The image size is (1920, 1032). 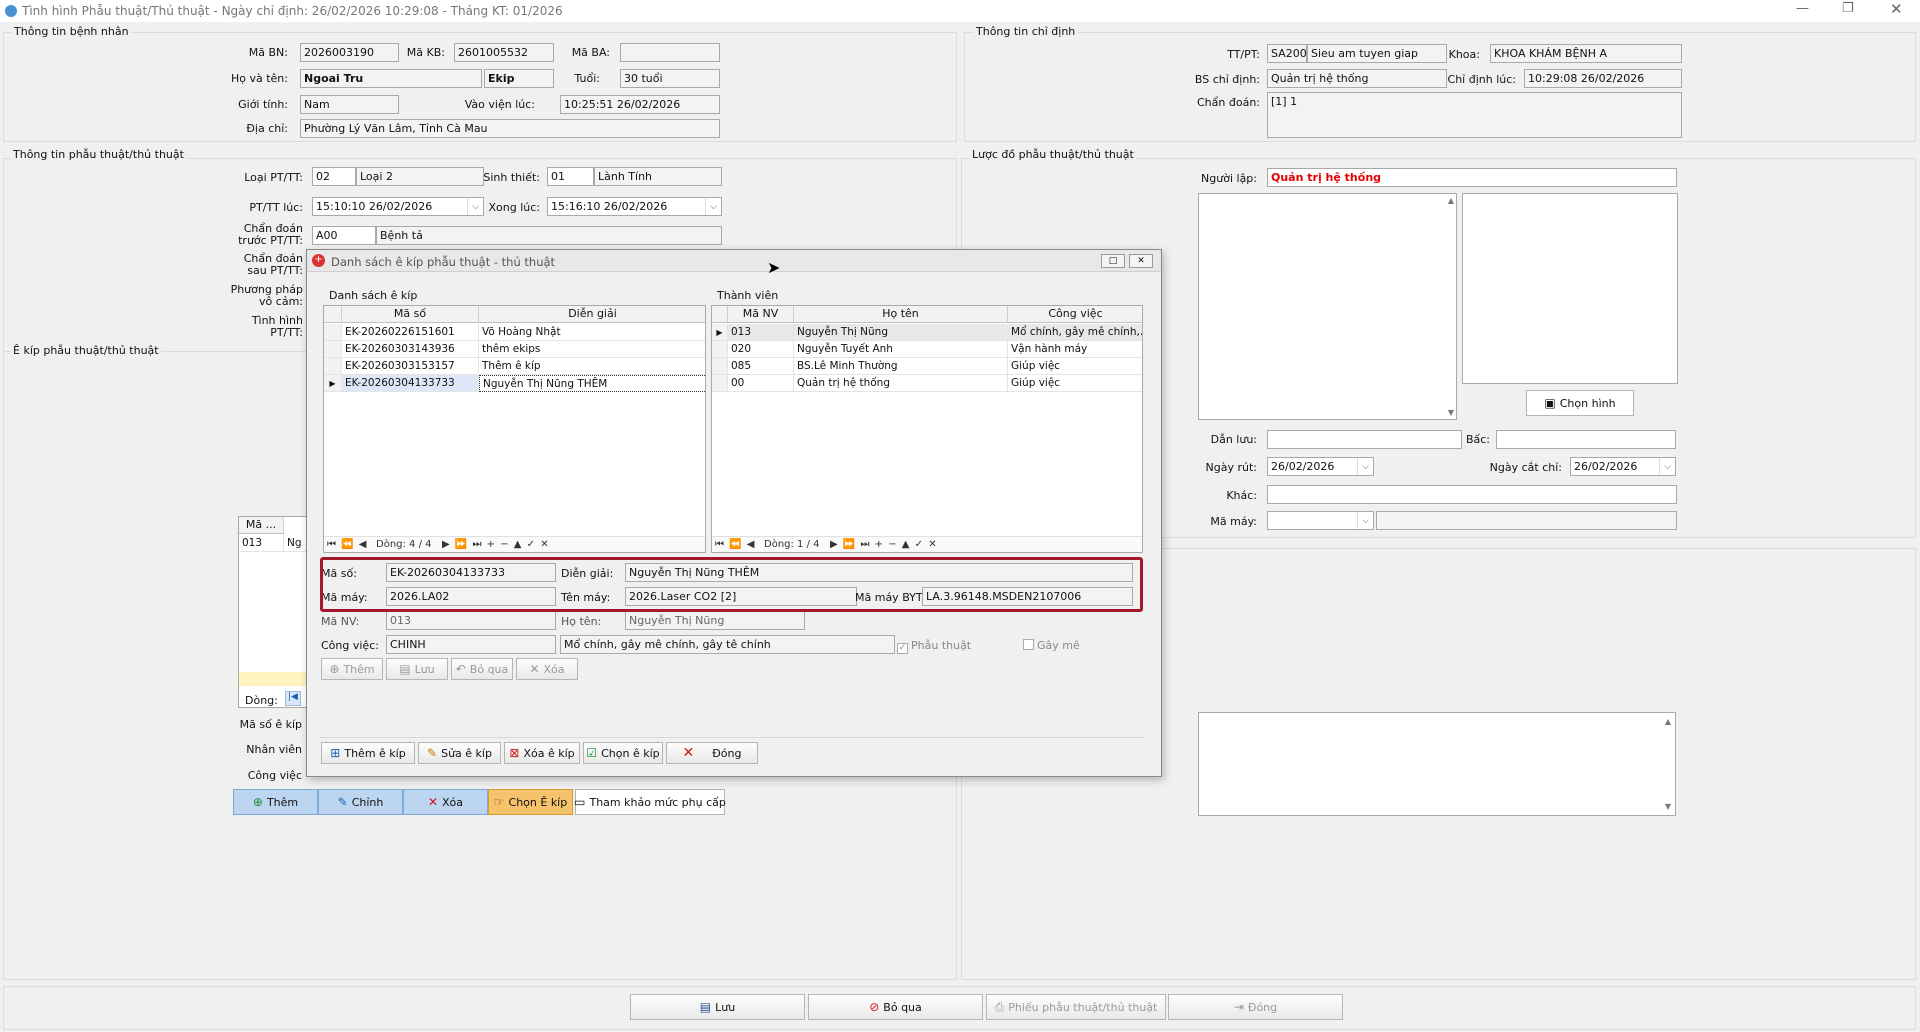 I want to click on dan-luu-field, so click(x=1364, y=439).